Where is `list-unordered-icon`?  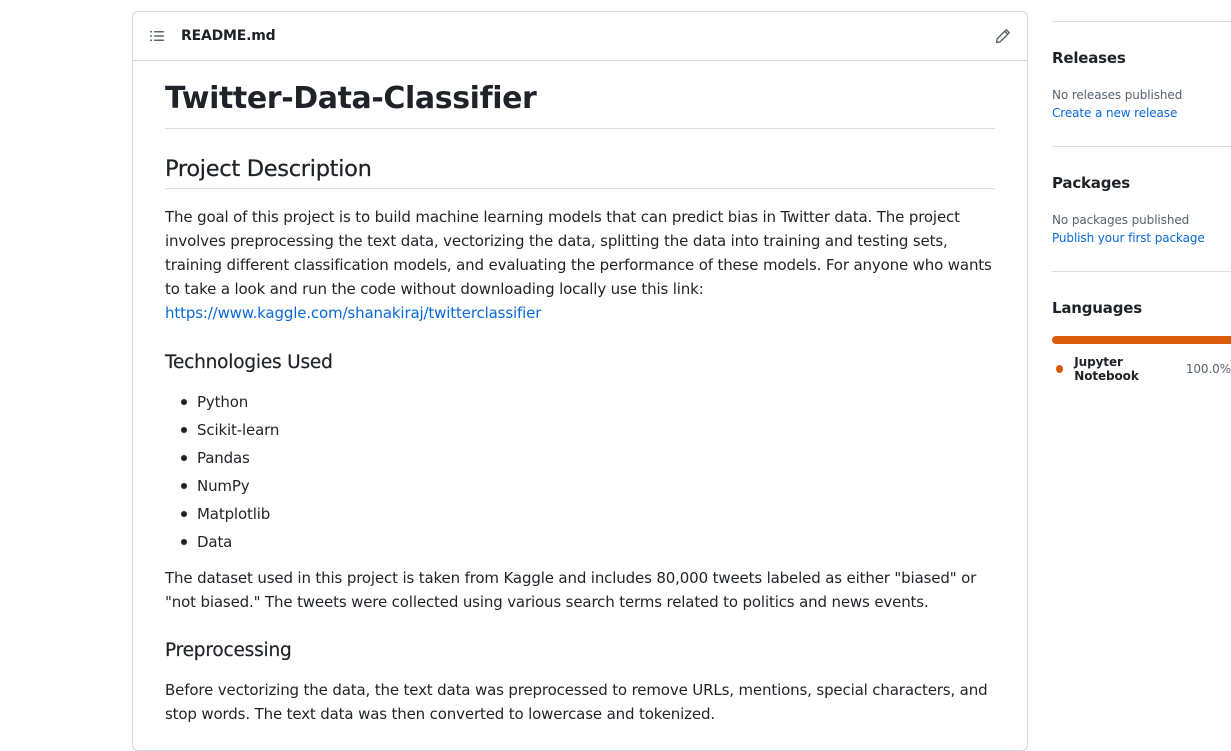 list-unordered-icon is located at coordinates (157, 36).